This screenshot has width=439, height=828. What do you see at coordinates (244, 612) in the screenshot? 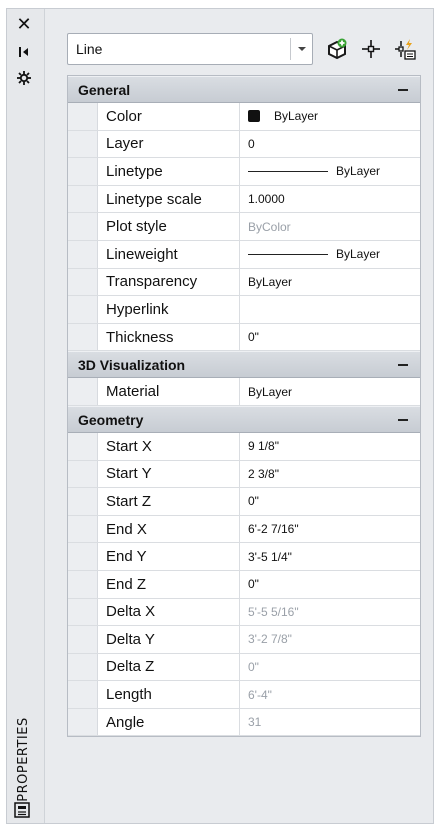
I see `property-row-delta-x: Delta X 5'-5 5/16"` at bounding box center [244, 612].